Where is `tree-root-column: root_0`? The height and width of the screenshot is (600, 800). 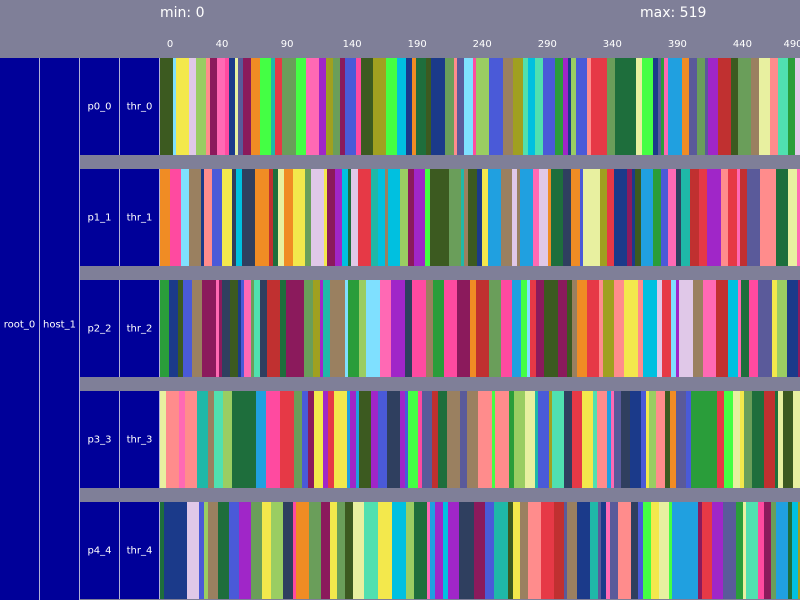
tree-root-column: root_0 is located at coordinates (20, 329).